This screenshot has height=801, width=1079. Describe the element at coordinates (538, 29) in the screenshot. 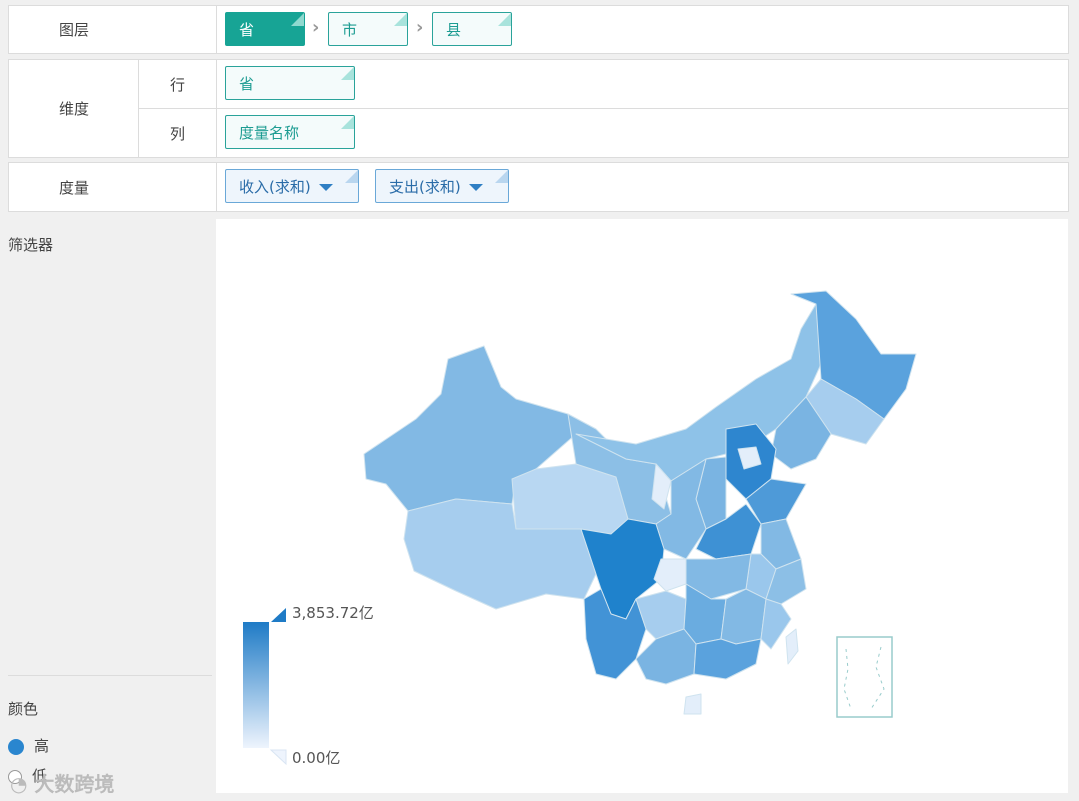

I see `layer-row: 图层 省 › 市 › 县` at that location.